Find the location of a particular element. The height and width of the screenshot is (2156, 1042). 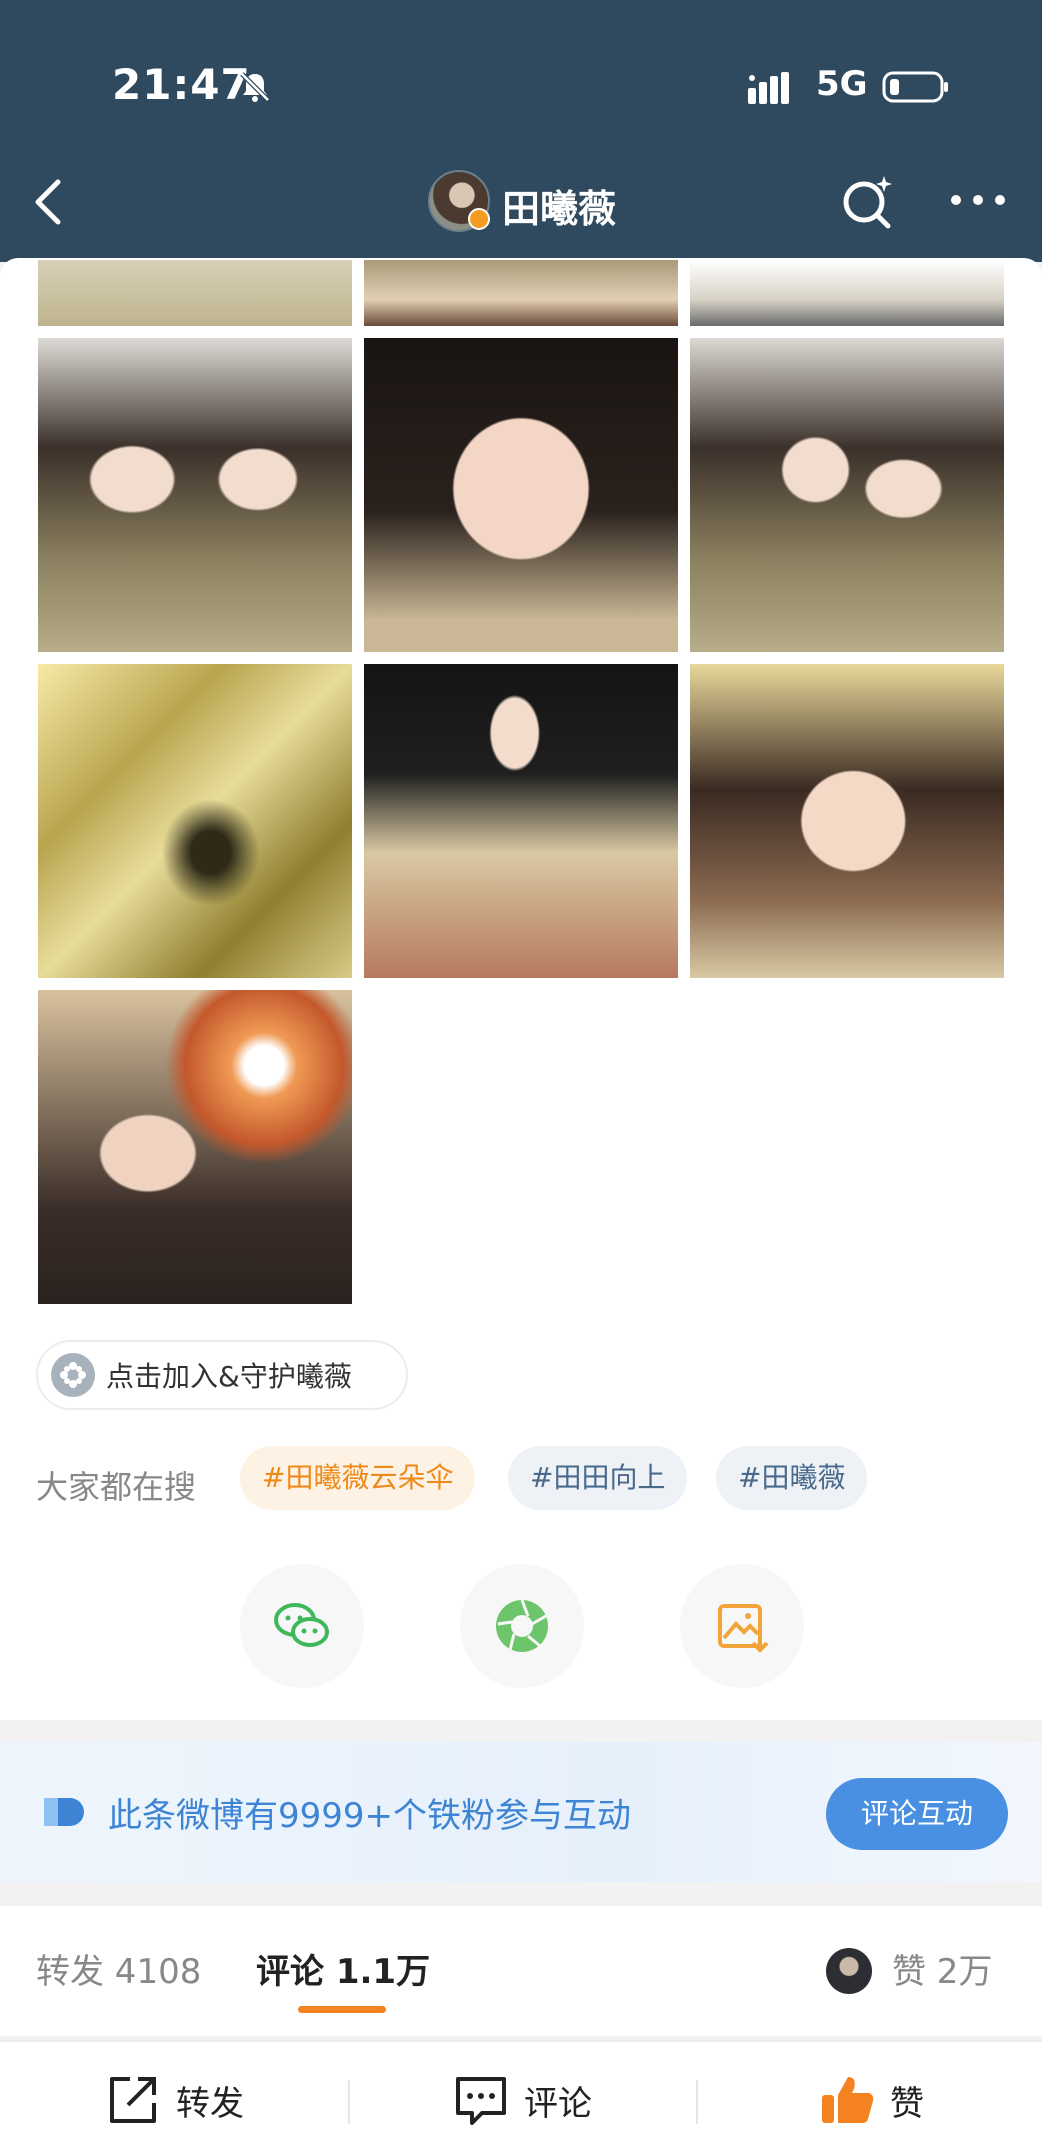

fan-interaction-banner: 此条微博有9999+个铁粉参与互动 评论互动 is located at coordinates (521, 1812).